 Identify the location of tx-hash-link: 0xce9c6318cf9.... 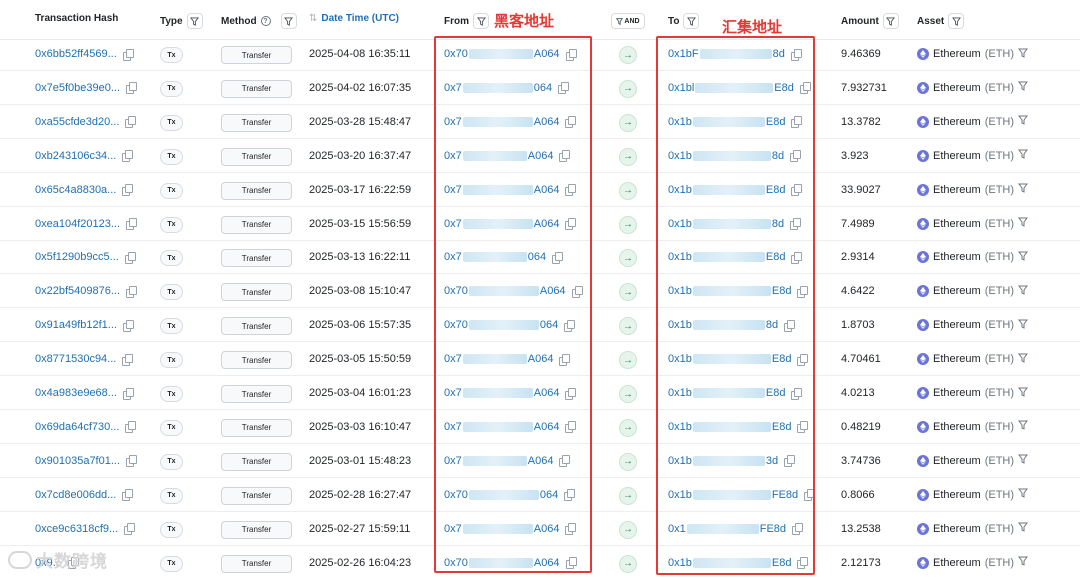
(76, 529).